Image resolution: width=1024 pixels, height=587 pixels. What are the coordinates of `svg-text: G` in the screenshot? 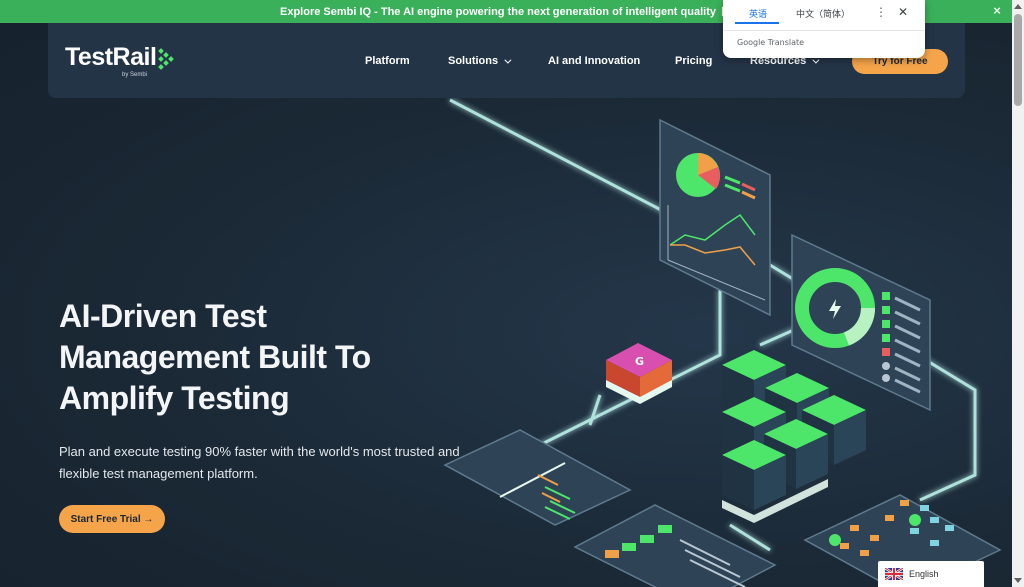 It's located at (639, 361).